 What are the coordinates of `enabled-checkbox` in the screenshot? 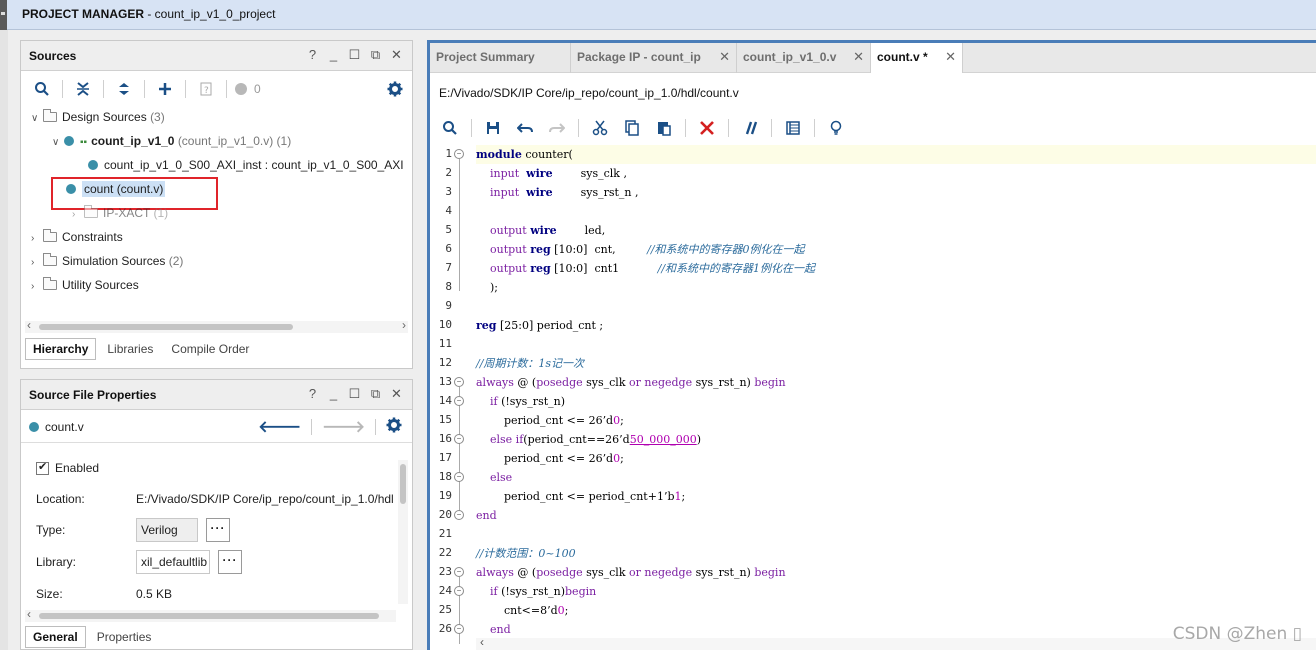 It's located at (42, 467).